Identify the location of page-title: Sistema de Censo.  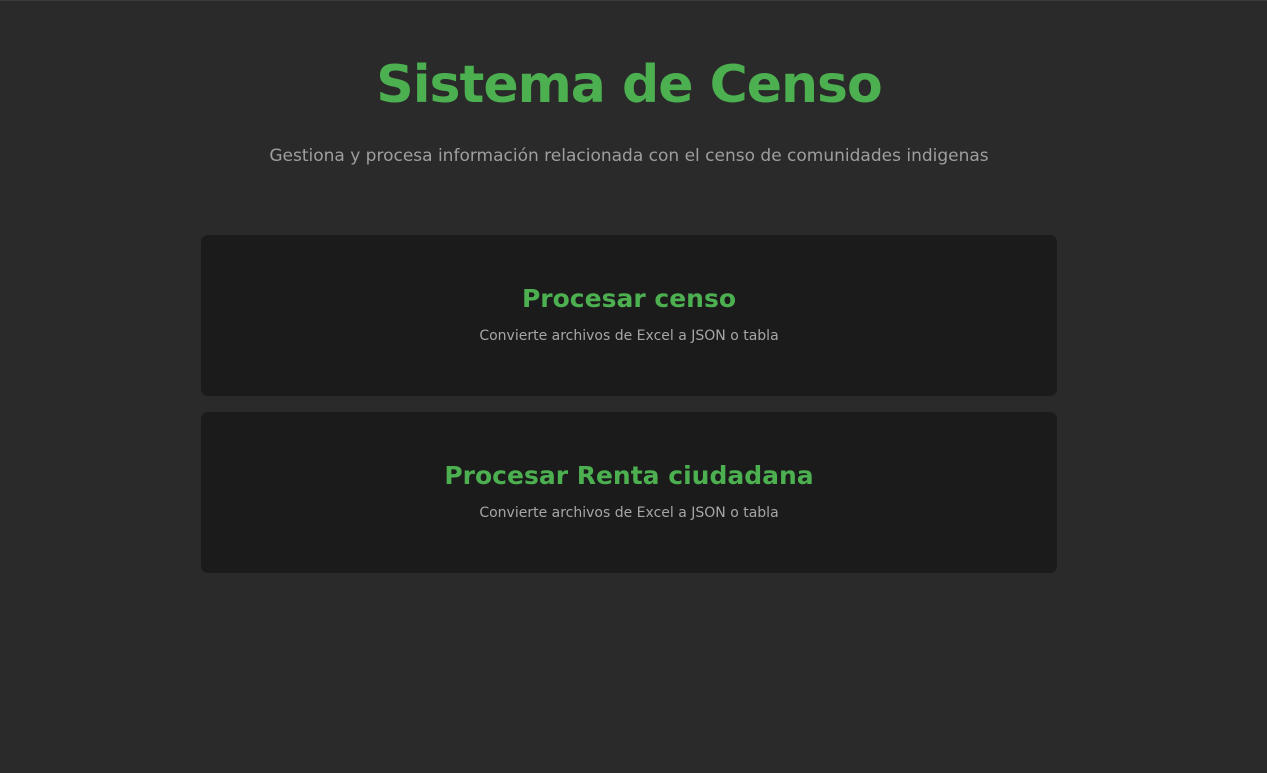
(629, 85).